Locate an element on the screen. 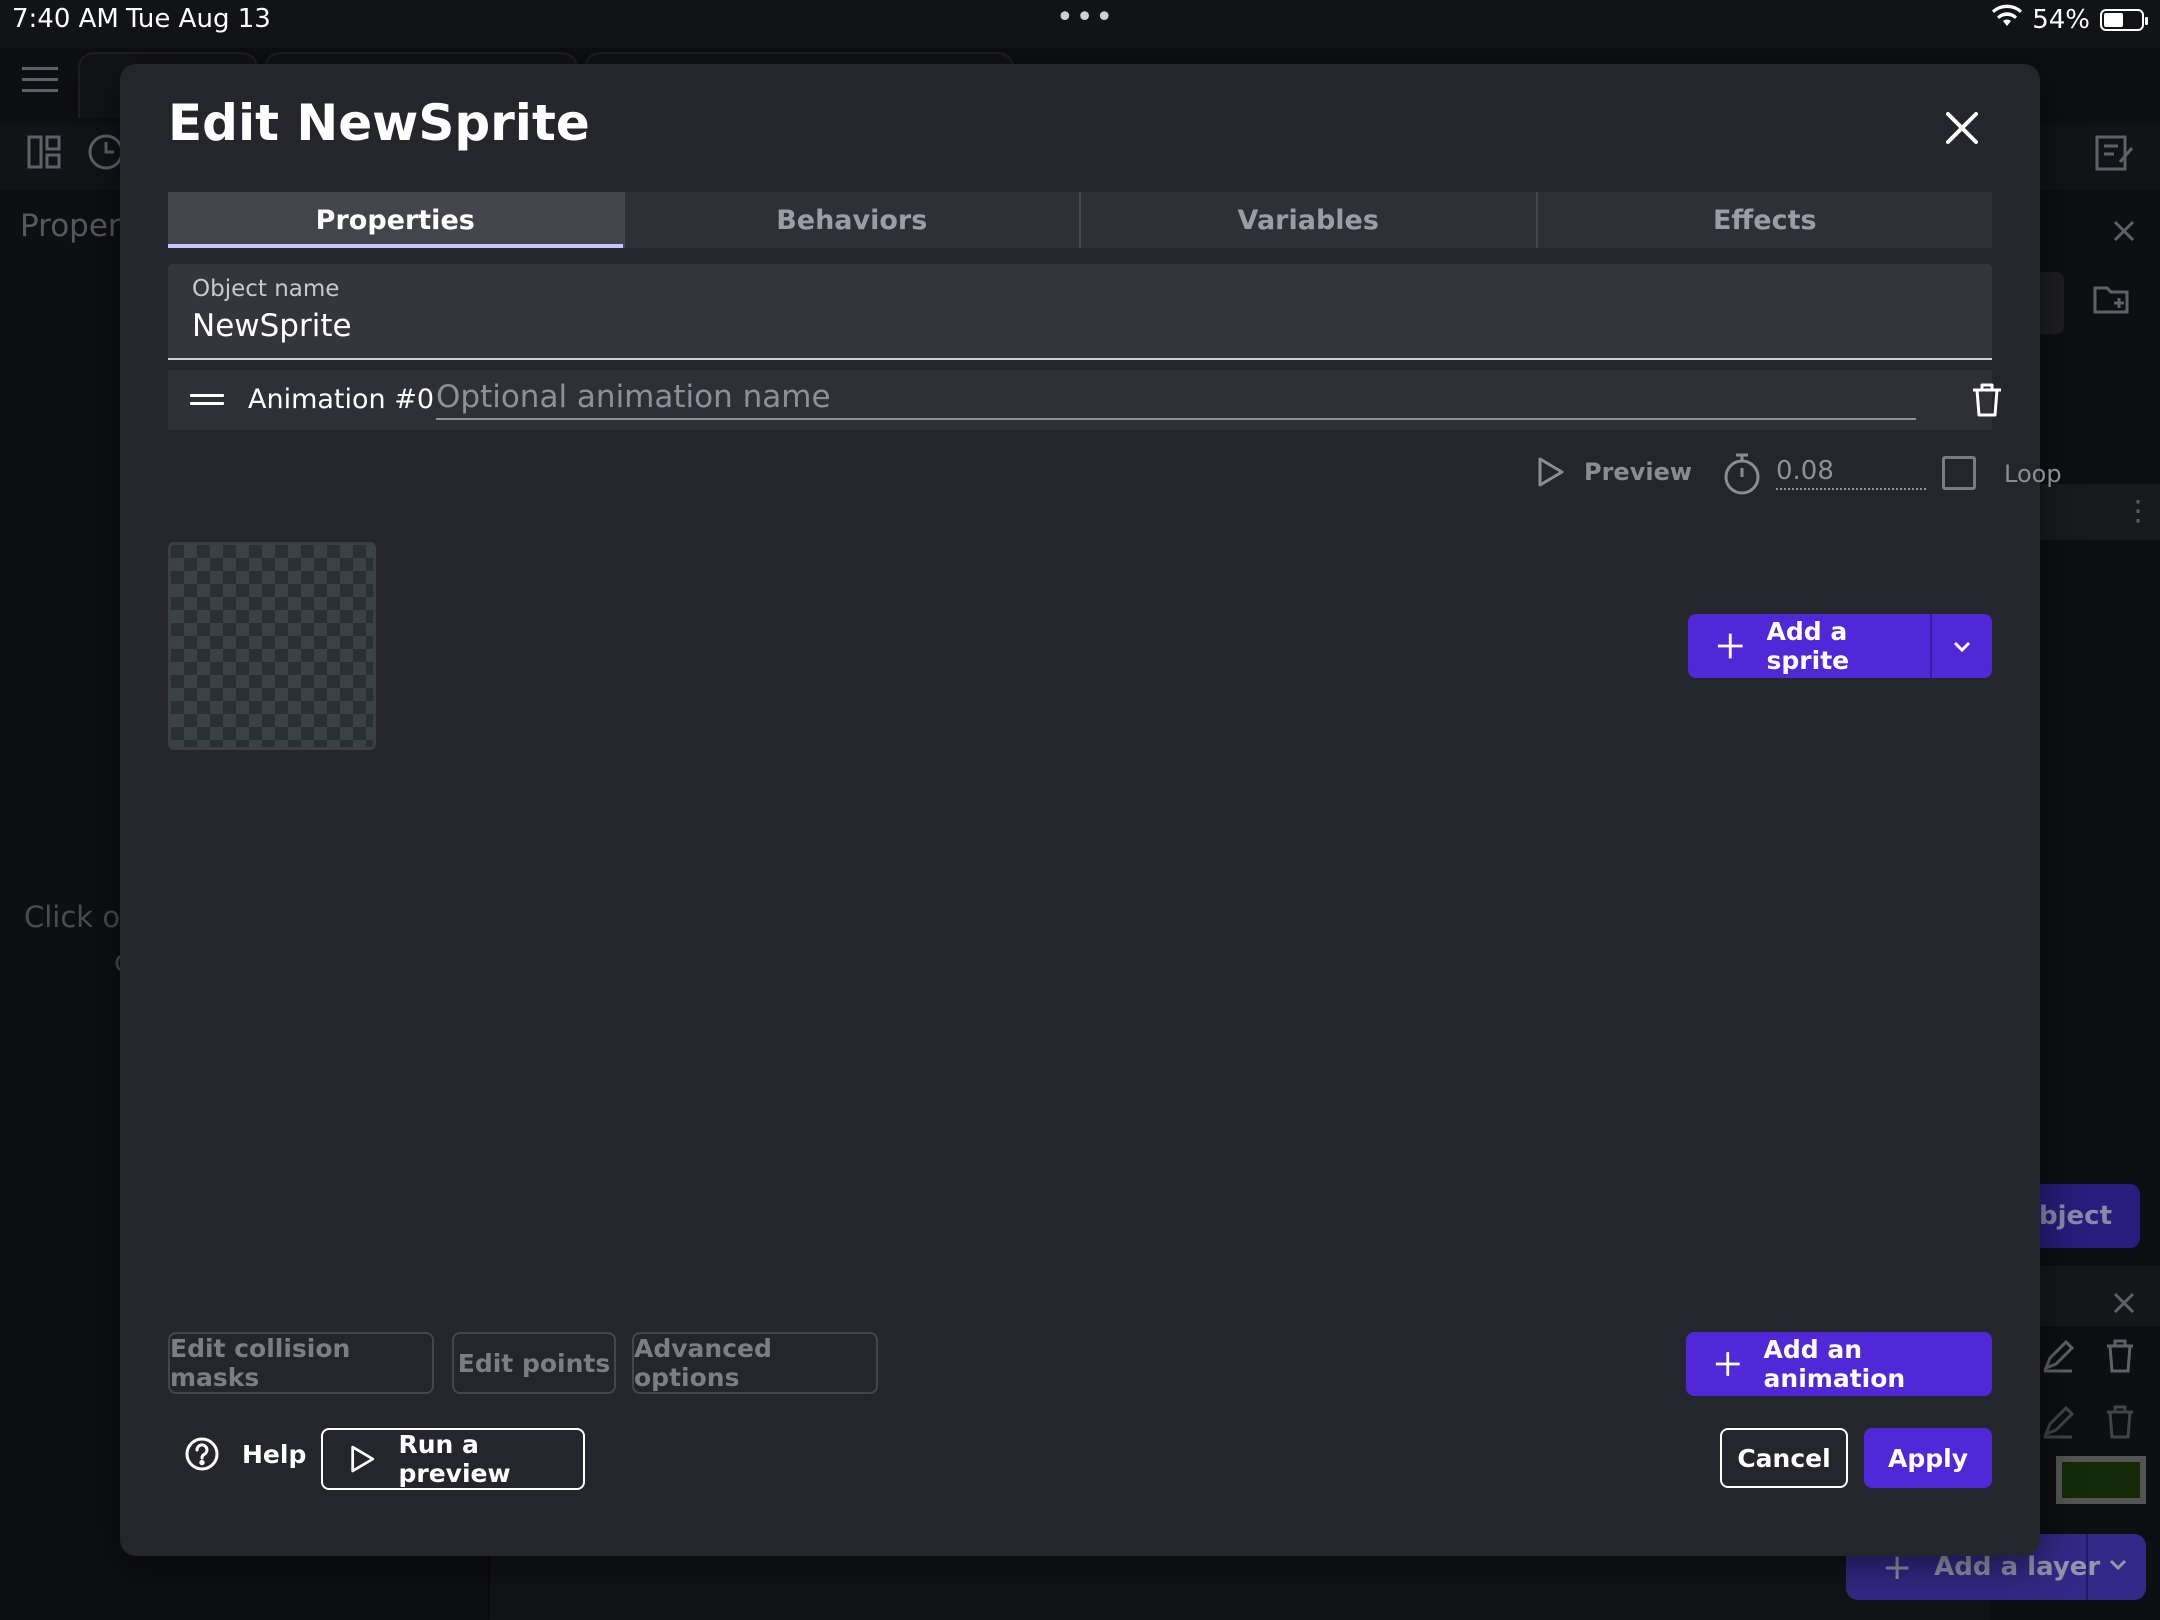 Image resolution: width=2160 pixels, height=1620 pixels. sprite-frame-thumbnail is located at coordinates (272, 646).